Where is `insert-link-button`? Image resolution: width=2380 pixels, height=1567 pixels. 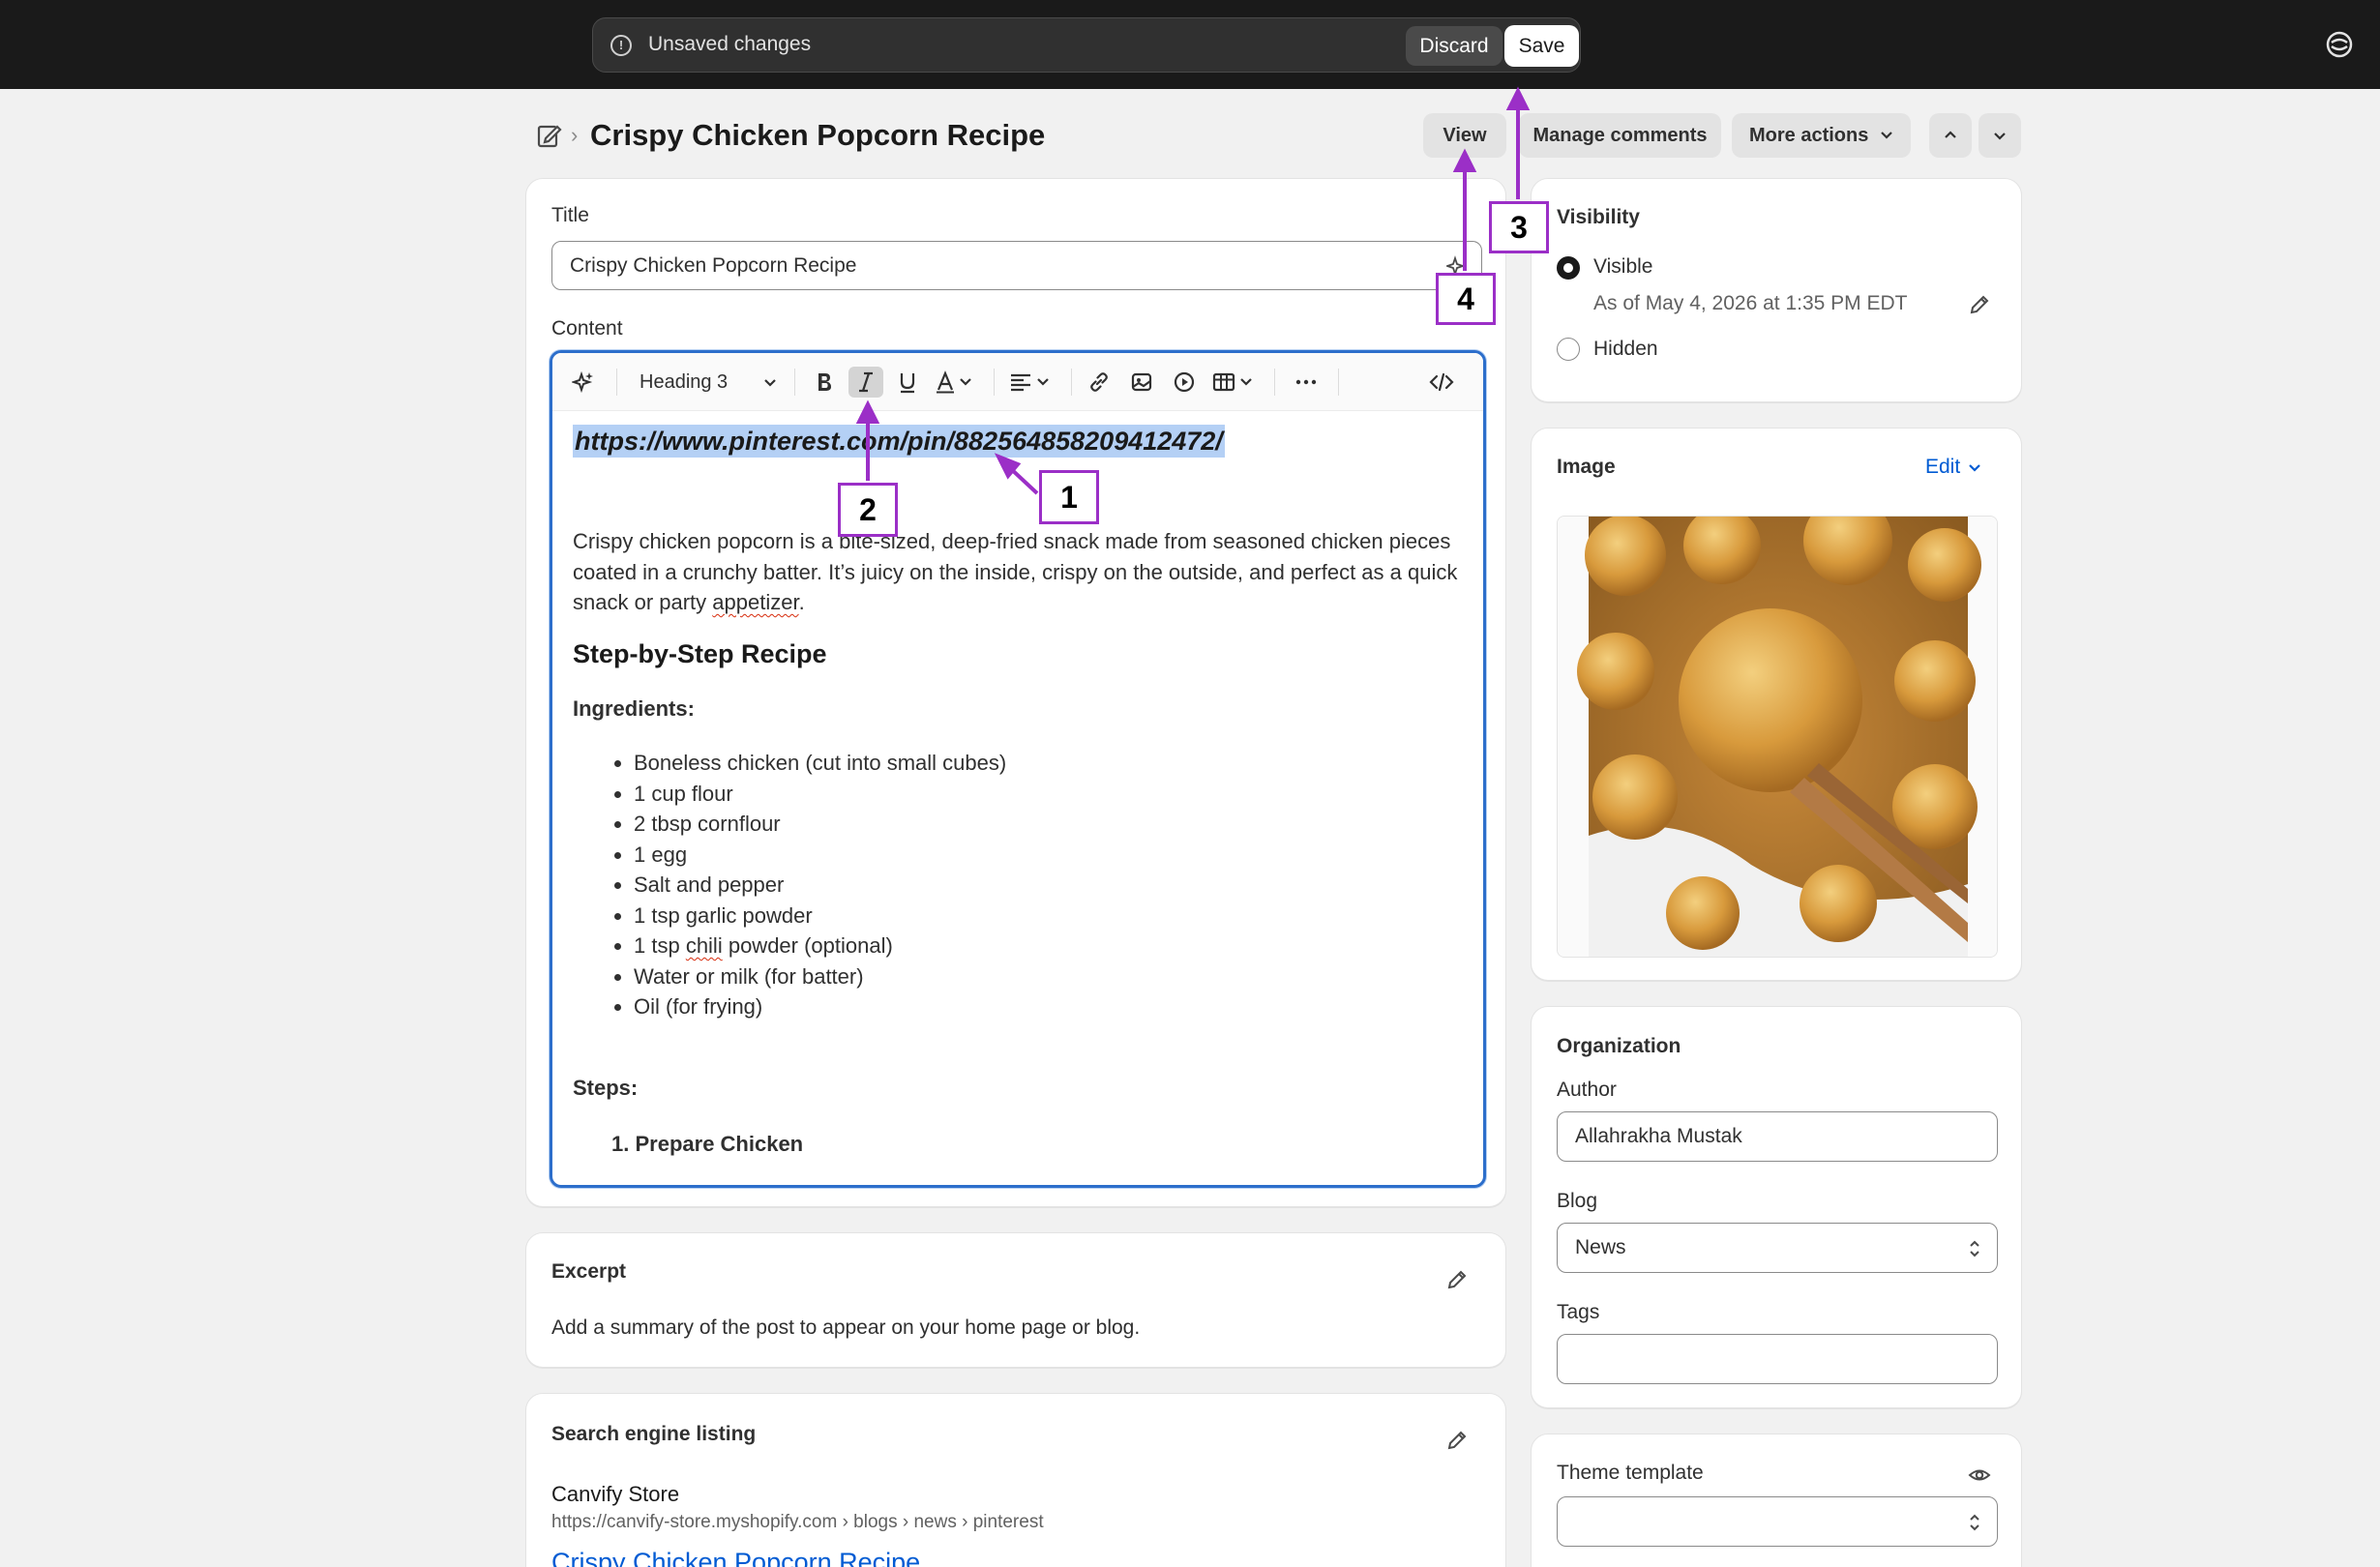 insert-link-button is located at coordinates (1100, 382).